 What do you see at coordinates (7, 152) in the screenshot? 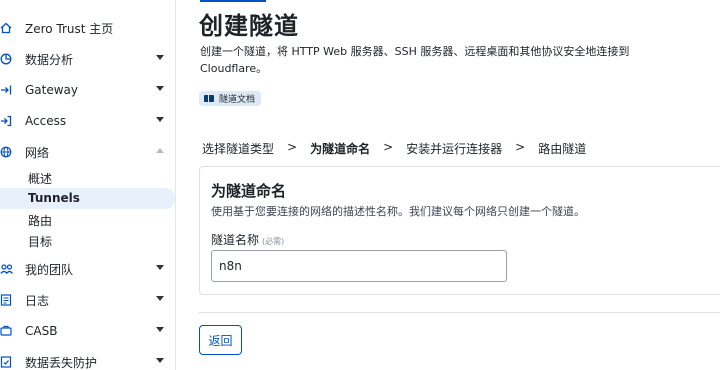
I see `network-icon` at bounding box center [7, 152].